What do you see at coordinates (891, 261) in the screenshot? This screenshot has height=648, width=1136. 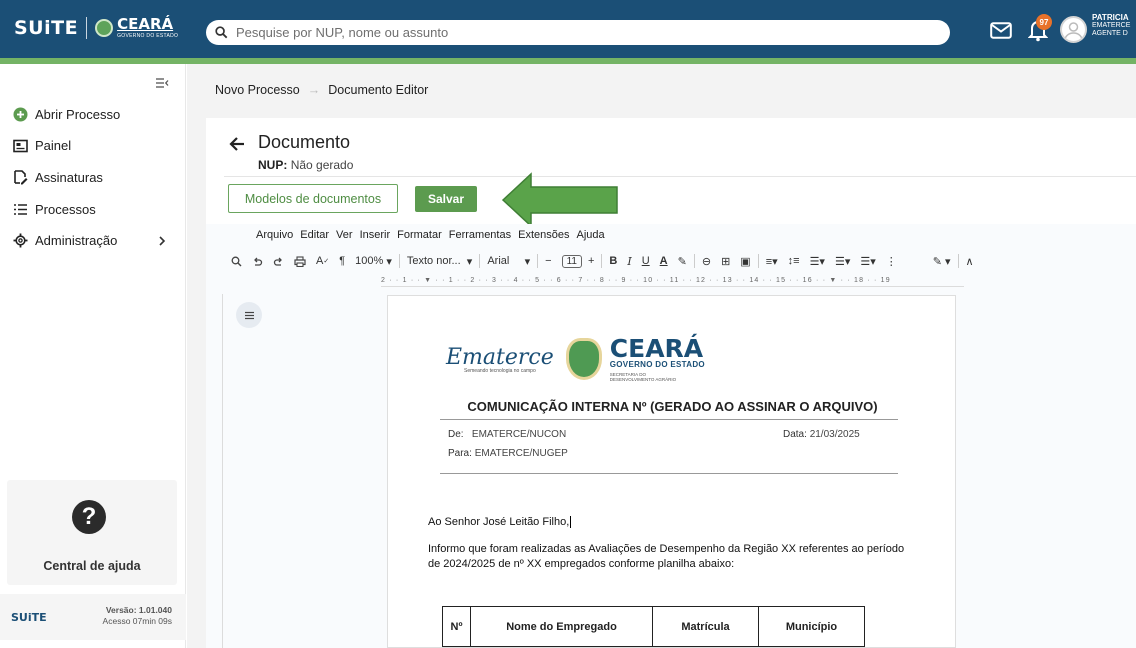 I see `more-options-icon: ⋮` at bounding box center [891, 261].